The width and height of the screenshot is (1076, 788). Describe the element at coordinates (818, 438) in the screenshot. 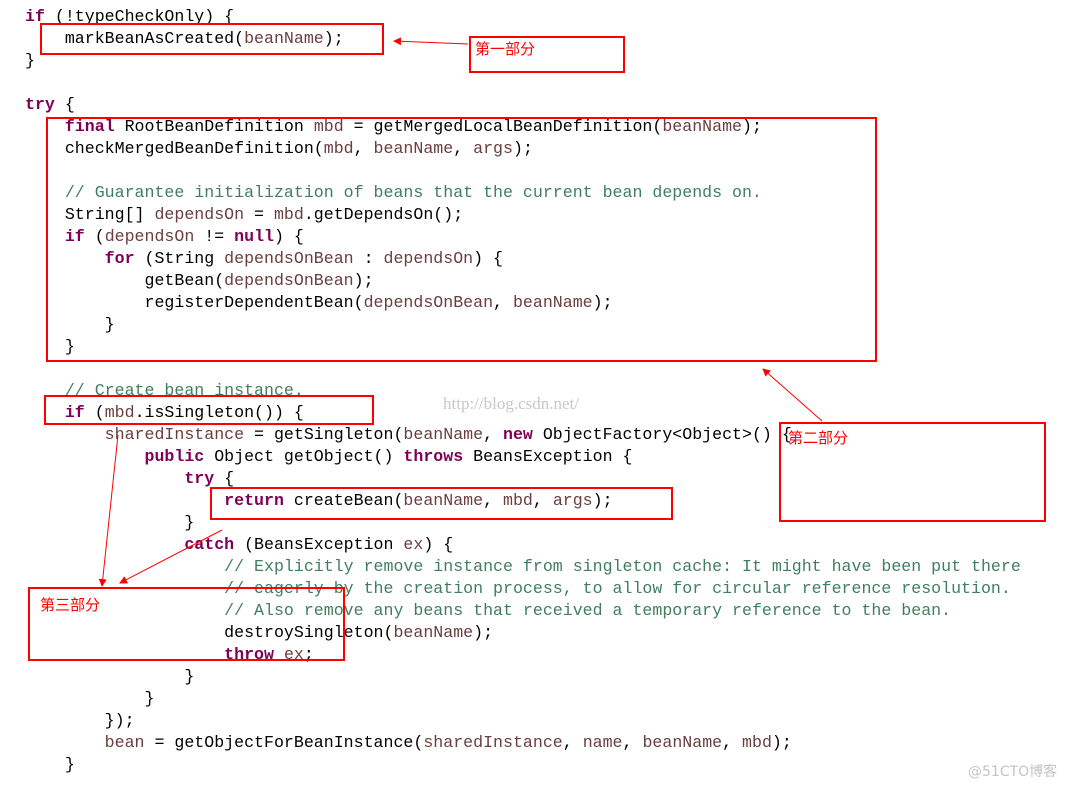

I see `label-part2: 第二部分` at that location.